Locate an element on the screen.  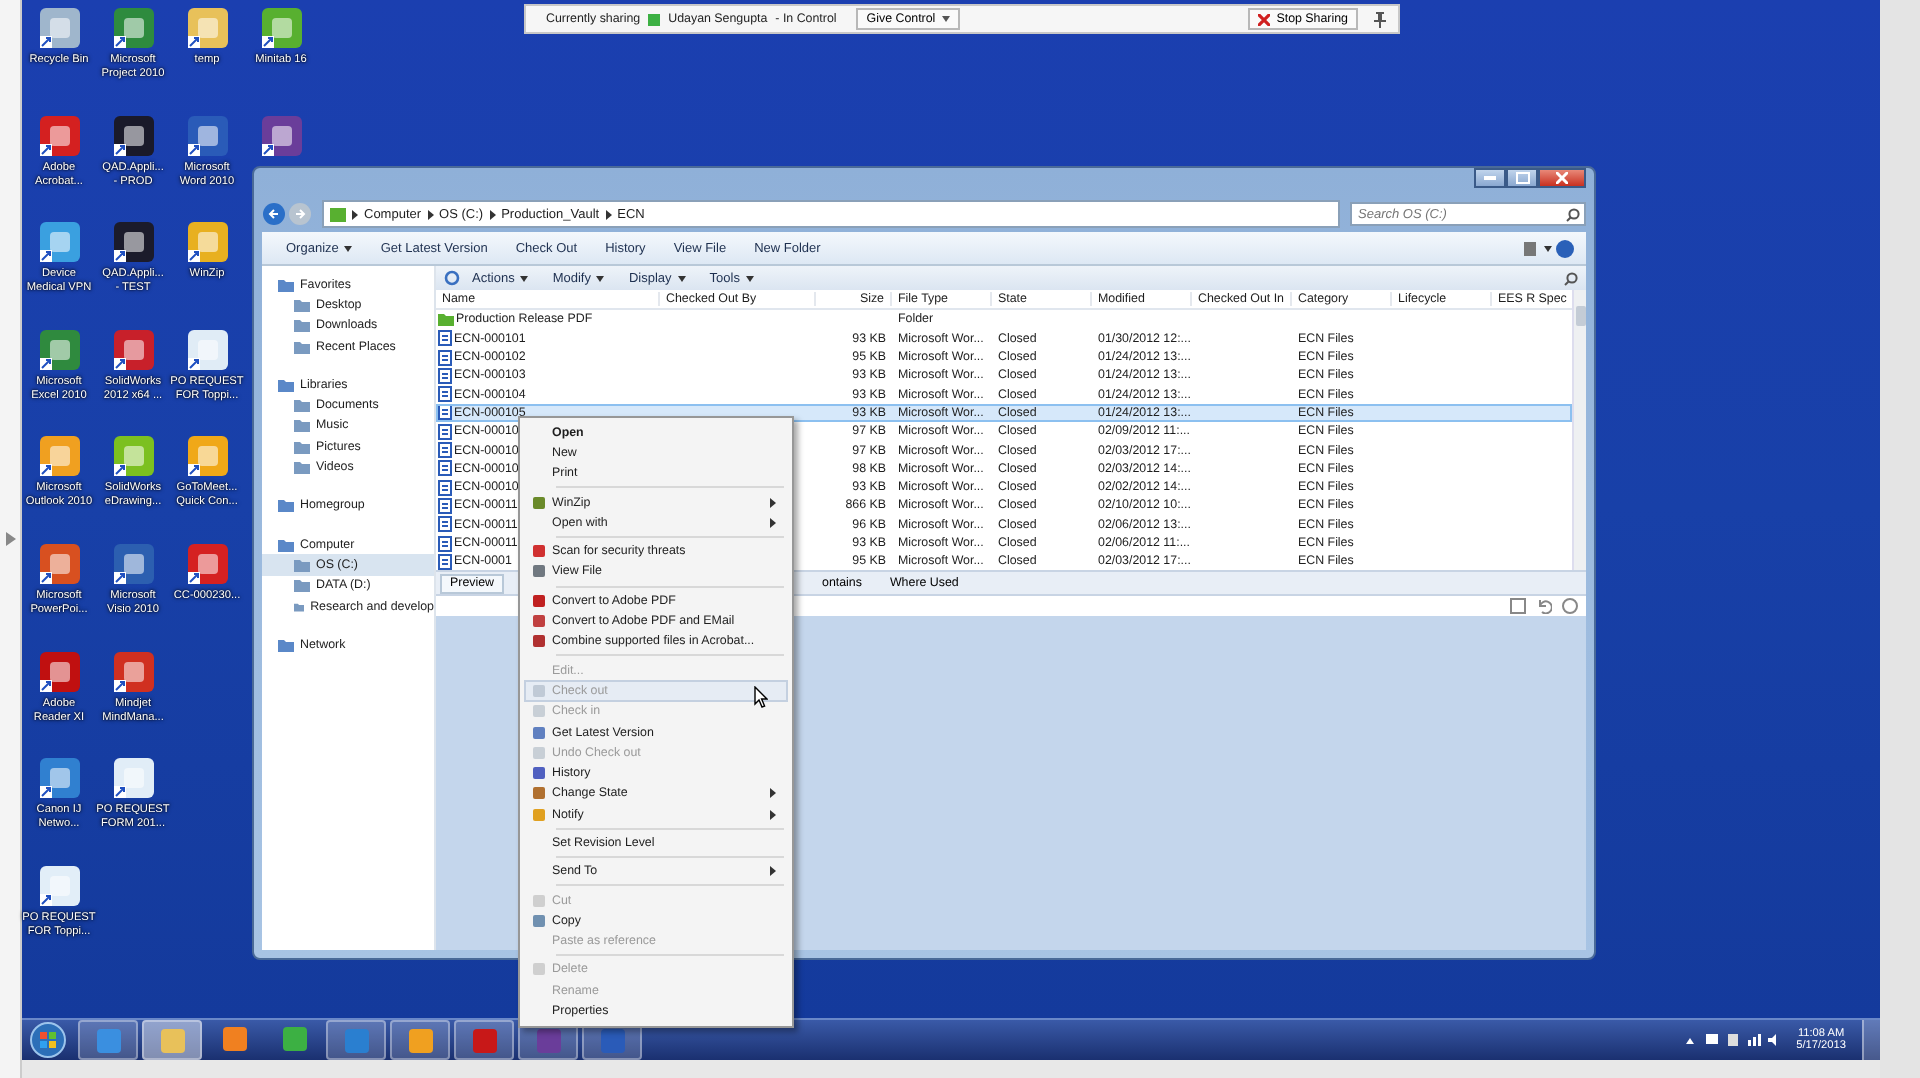
scrollbar is located at coordinates (1579, 430).